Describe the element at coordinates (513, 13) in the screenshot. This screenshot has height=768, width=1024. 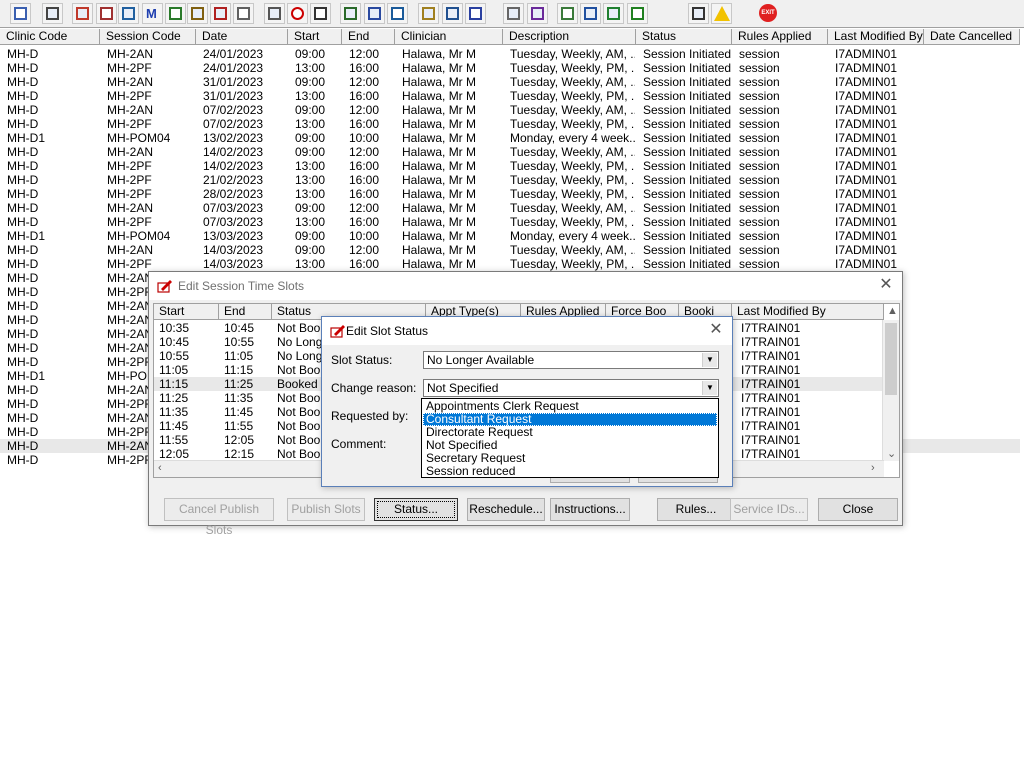
I see `document-icon` at that location.